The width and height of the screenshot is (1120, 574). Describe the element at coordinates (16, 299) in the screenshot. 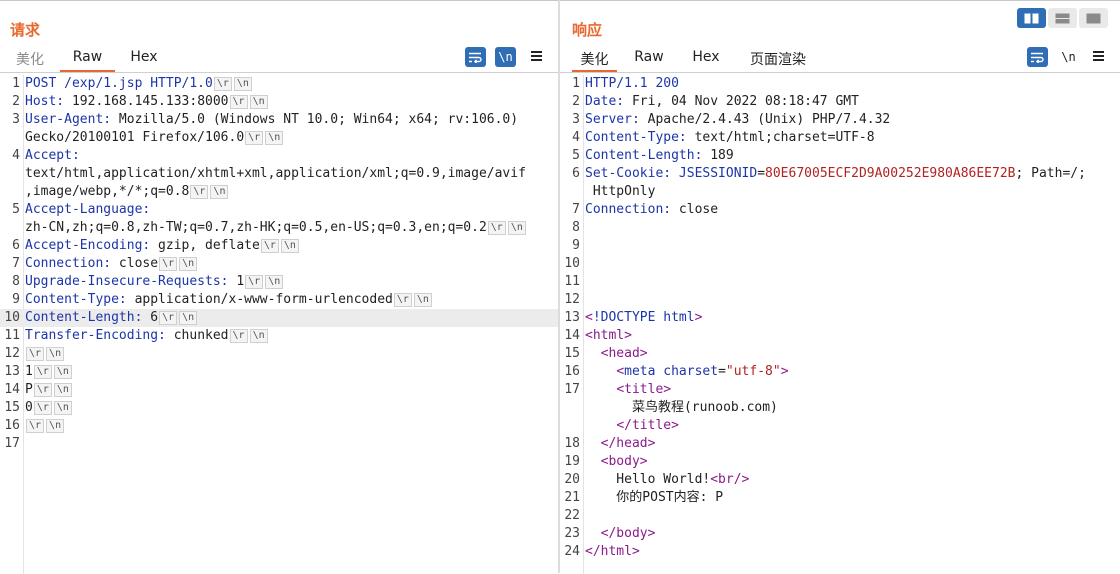

I see `line-number: 9` at that location.